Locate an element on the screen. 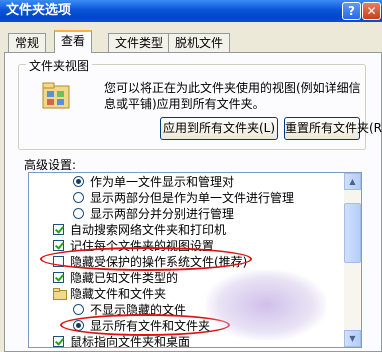  setting-label: 显示所有文件和文件夹 is located at coordinates (150, 326).